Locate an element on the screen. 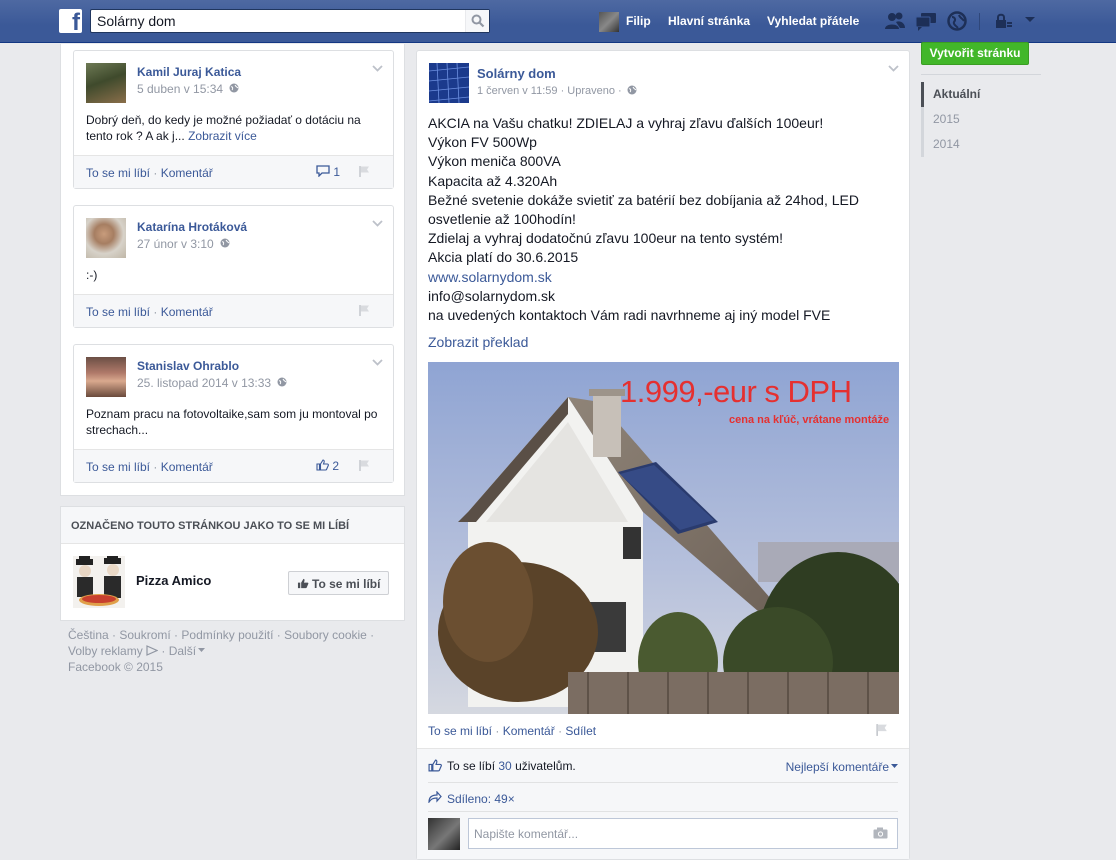 The height and width of the screenshot is (860, 1116). year-item-current: Aktuální is located at coordinates (981, 94).